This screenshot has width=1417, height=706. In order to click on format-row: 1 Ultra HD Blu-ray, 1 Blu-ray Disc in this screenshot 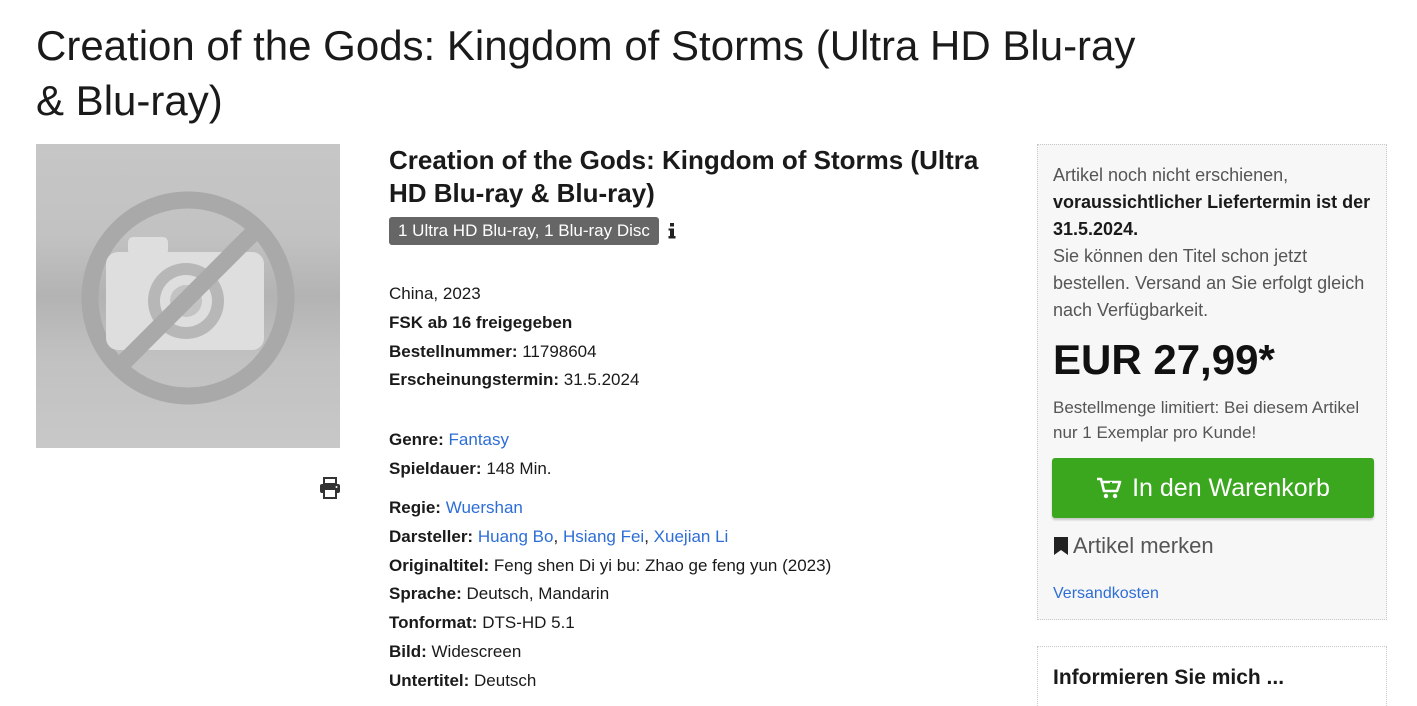, I will do `click(699, 231)`.